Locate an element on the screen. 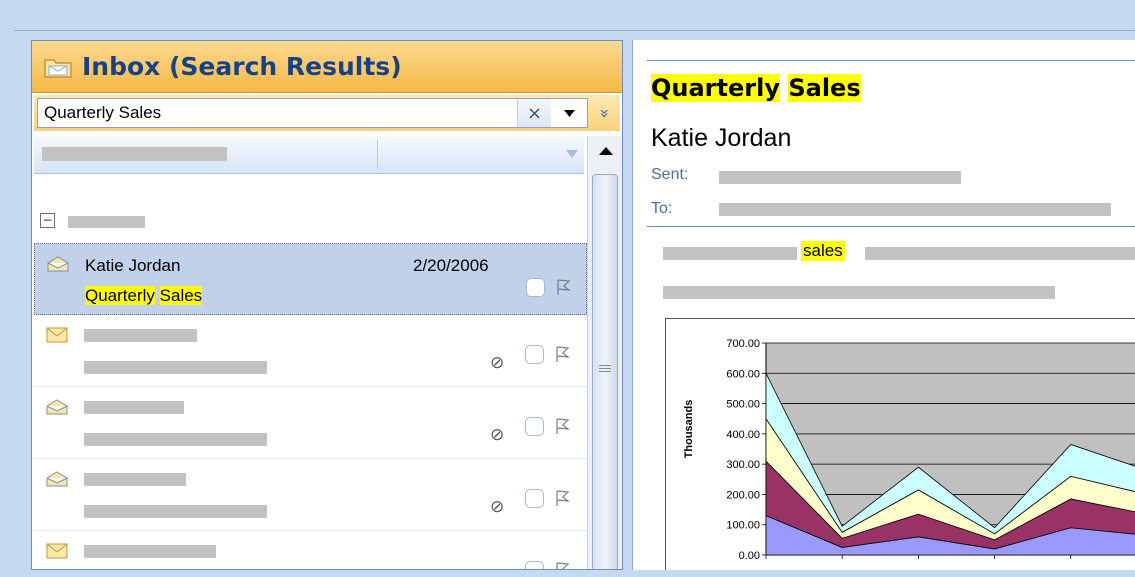  chevron-up-icon is located at coordinates (605, 151).